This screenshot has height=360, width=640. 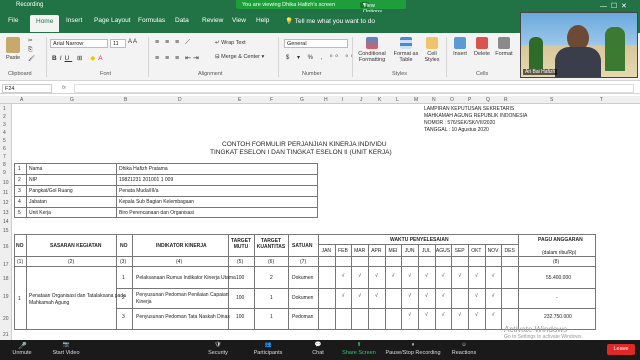 I want to click on col-a: A, so click(x=21, y=100).